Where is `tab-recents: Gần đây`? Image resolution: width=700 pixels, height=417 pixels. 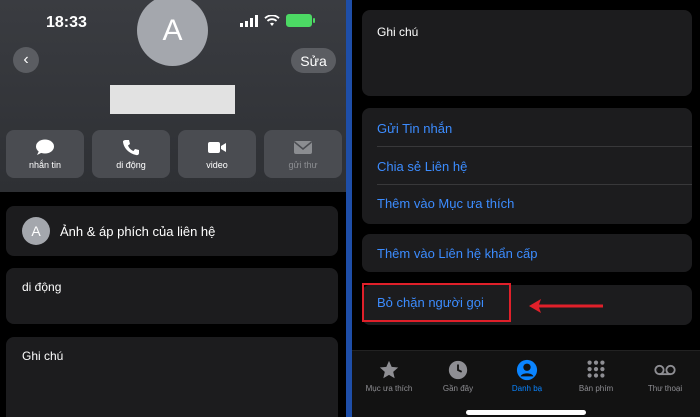
tab-recents: Gần đây is located at coordinates (458, 376).